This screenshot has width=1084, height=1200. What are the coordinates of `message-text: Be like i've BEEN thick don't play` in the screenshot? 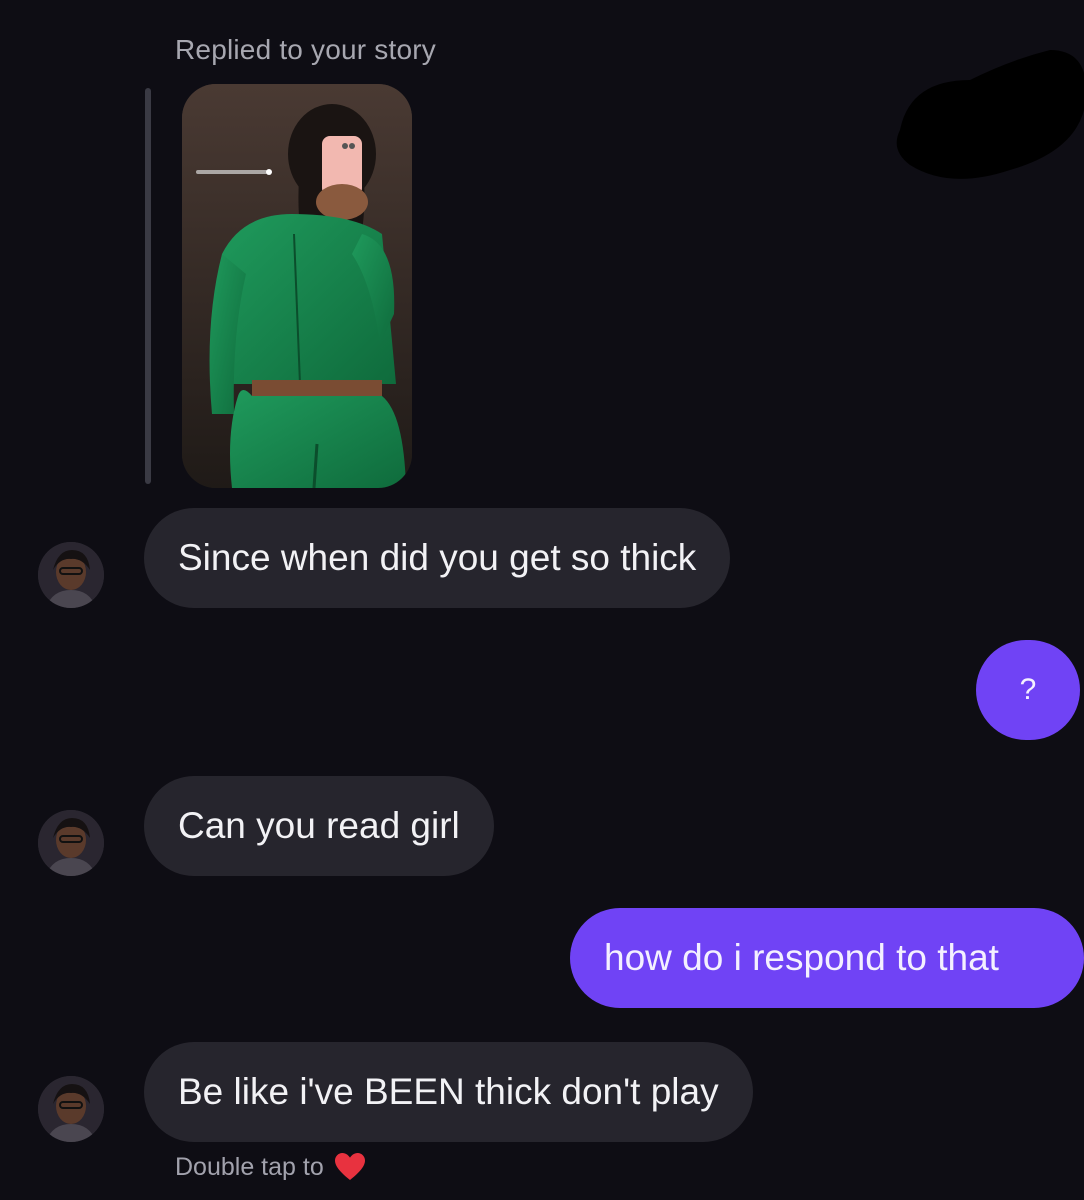 It's located at (448, 1091).